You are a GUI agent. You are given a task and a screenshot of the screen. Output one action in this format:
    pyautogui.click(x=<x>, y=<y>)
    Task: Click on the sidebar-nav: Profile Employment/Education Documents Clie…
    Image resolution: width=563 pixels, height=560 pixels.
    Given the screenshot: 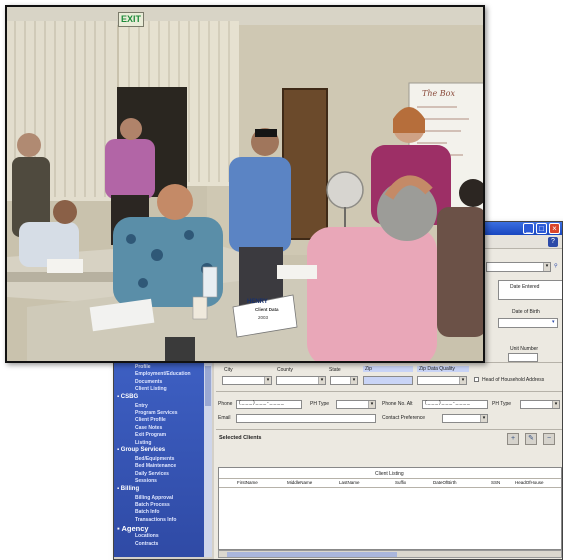 What is the action you would take?
    pyautogui.click(x=163, y=459)
    